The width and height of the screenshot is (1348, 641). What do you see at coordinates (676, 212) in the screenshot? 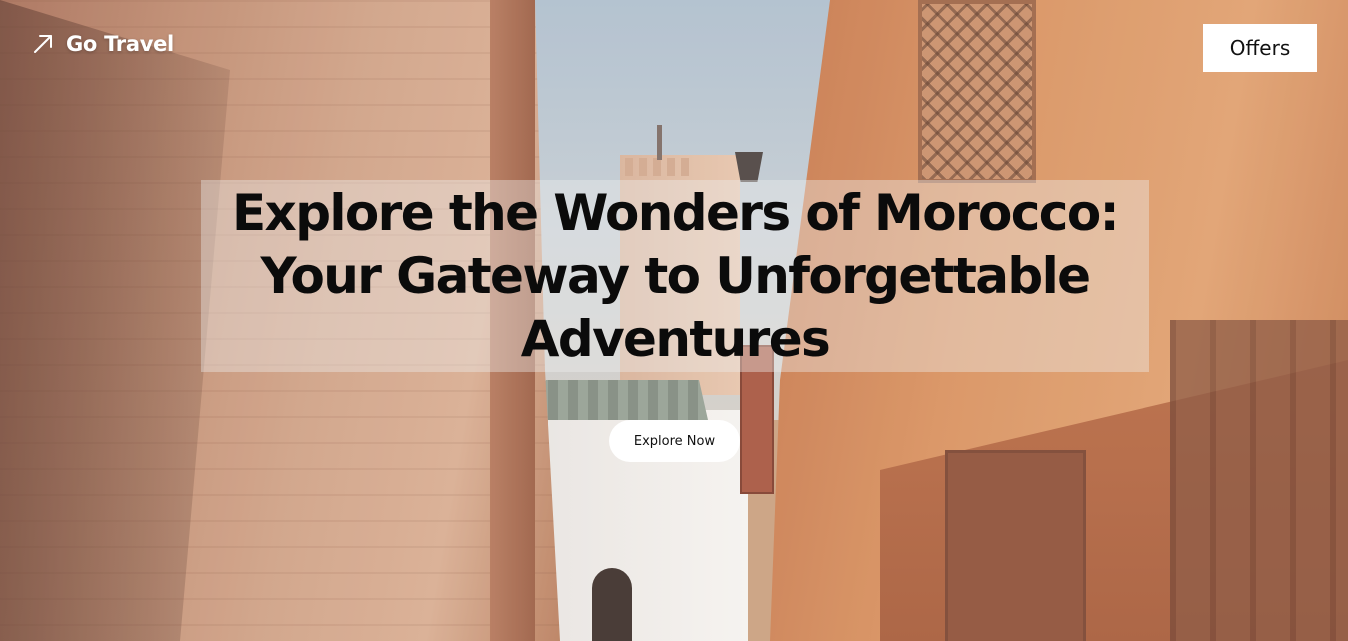
I see `headline-line-1: Explore the Wonders of Morocco:` at bounding box center [676, 212].